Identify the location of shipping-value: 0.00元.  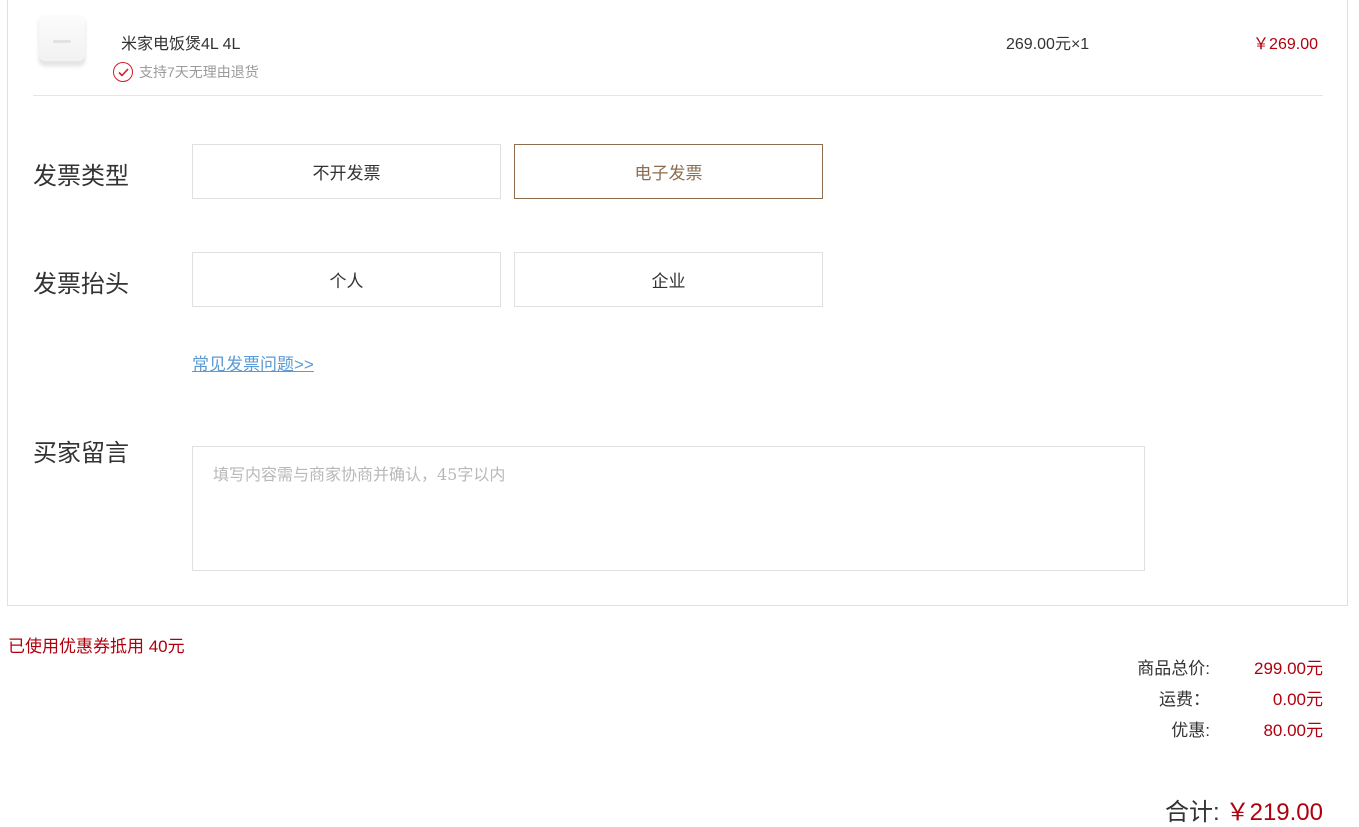
(1297, 699).